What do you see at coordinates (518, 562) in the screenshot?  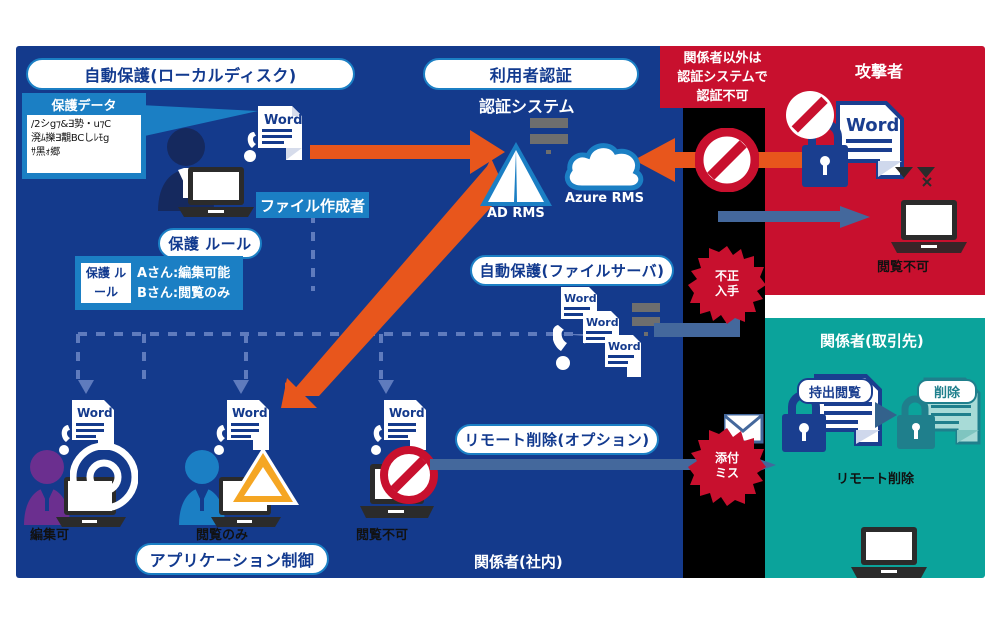 I see `region-internal-label: 関係者(社内)` at bounding box center [518, 562].